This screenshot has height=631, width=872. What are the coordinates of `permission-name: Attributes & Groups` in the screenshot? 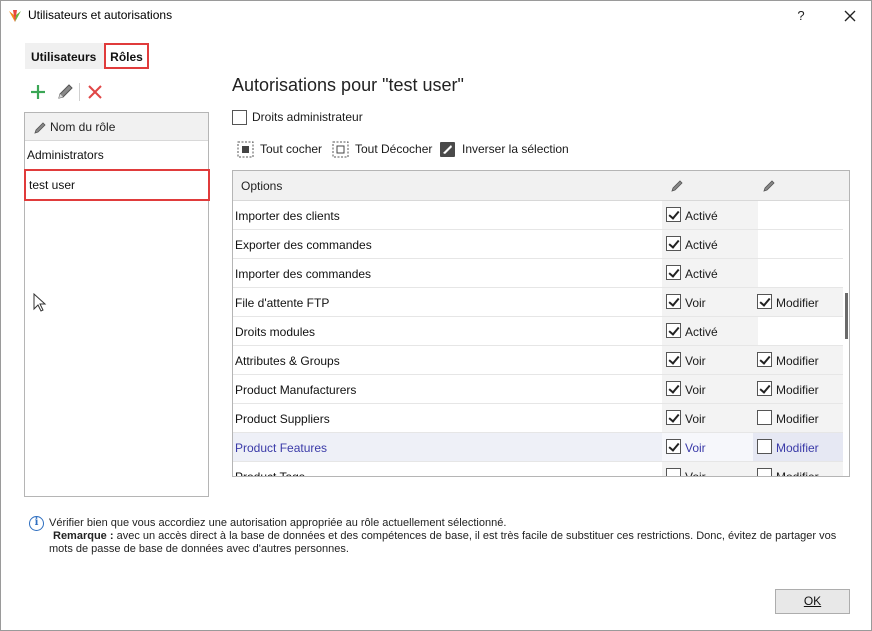 It's located at (287, 361).